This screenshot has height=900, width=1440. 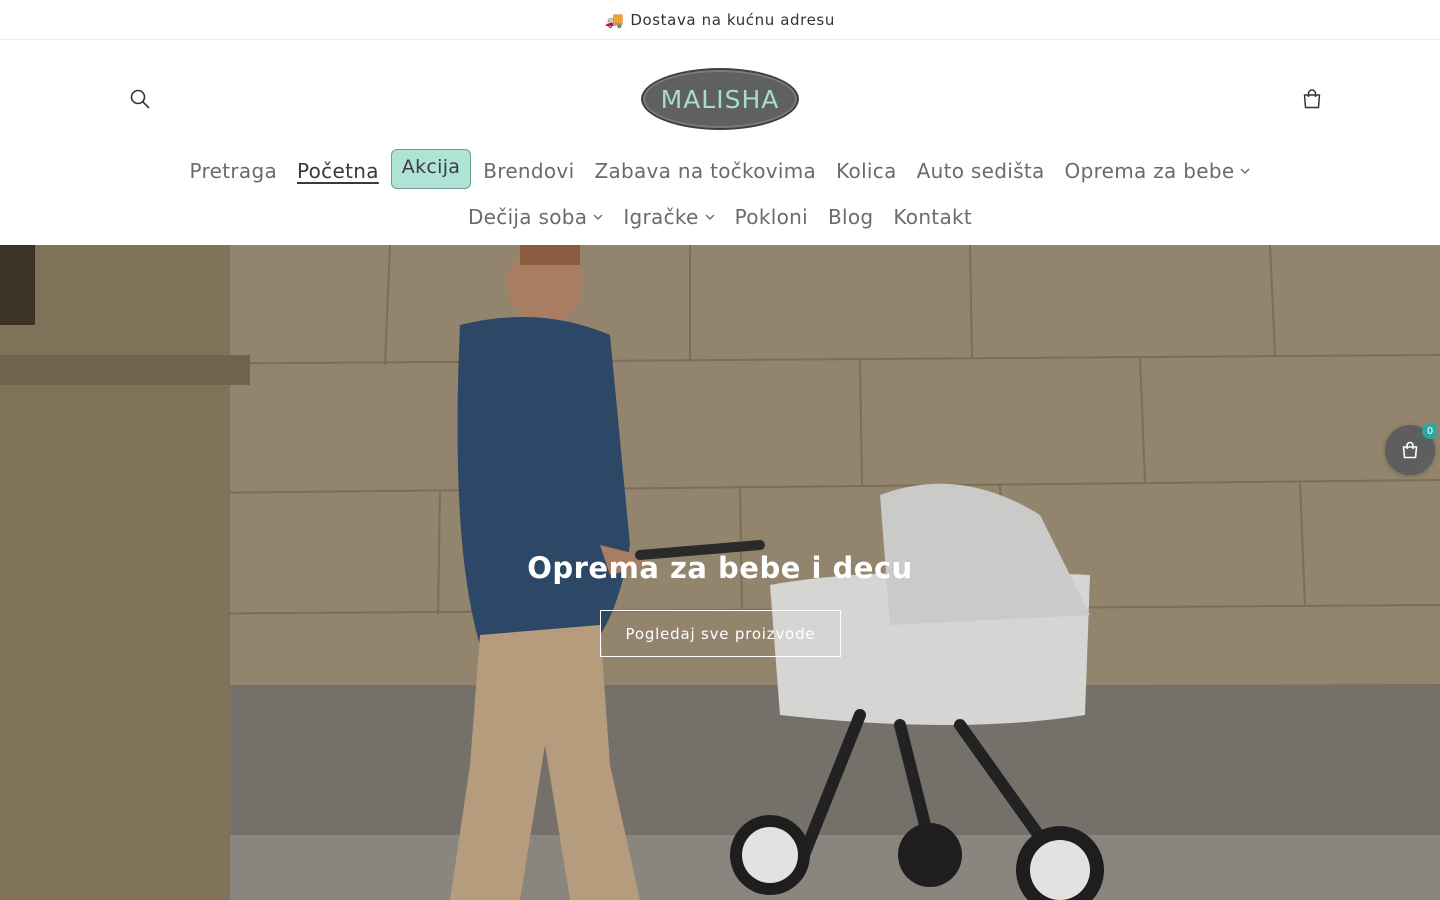 What do you see at coordinates (1410, 450) in the screenshot?
I see `shopping-bag-icon` at bounding box center [1410, 450].